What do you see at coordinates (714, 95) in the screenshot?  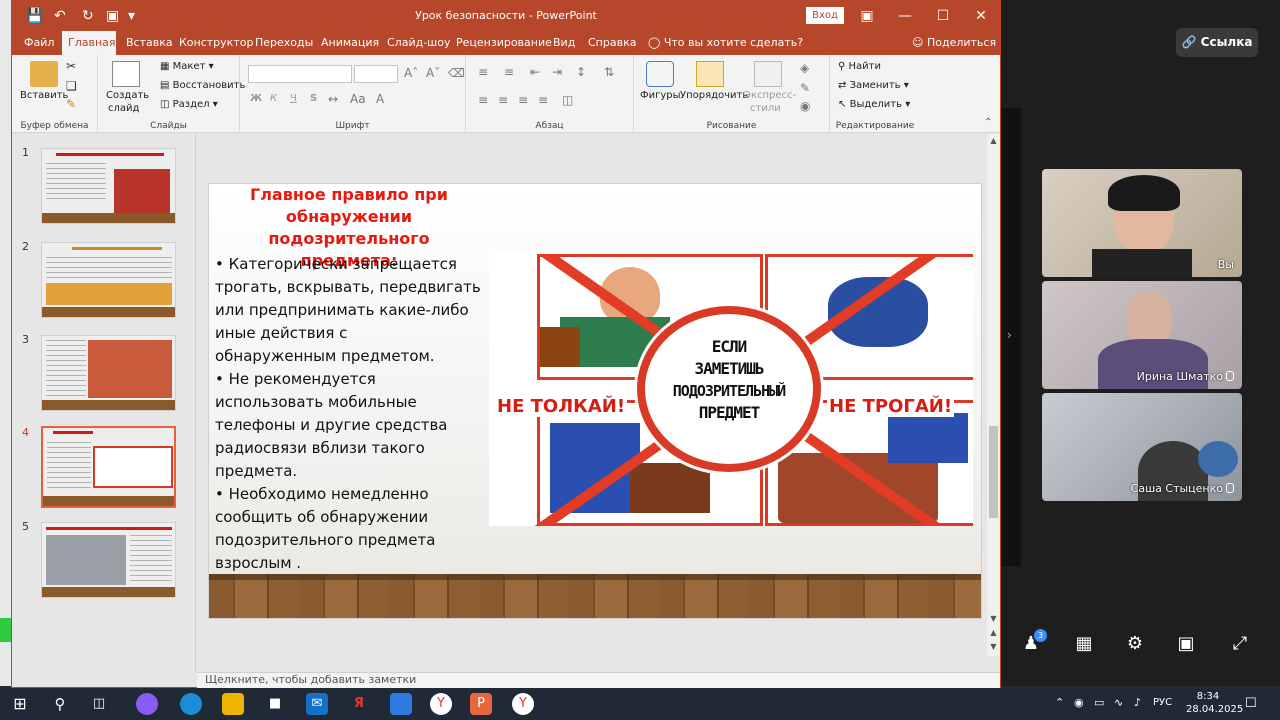 I see `arrange-button: Упорядочить` at bounding box center [714, 95].